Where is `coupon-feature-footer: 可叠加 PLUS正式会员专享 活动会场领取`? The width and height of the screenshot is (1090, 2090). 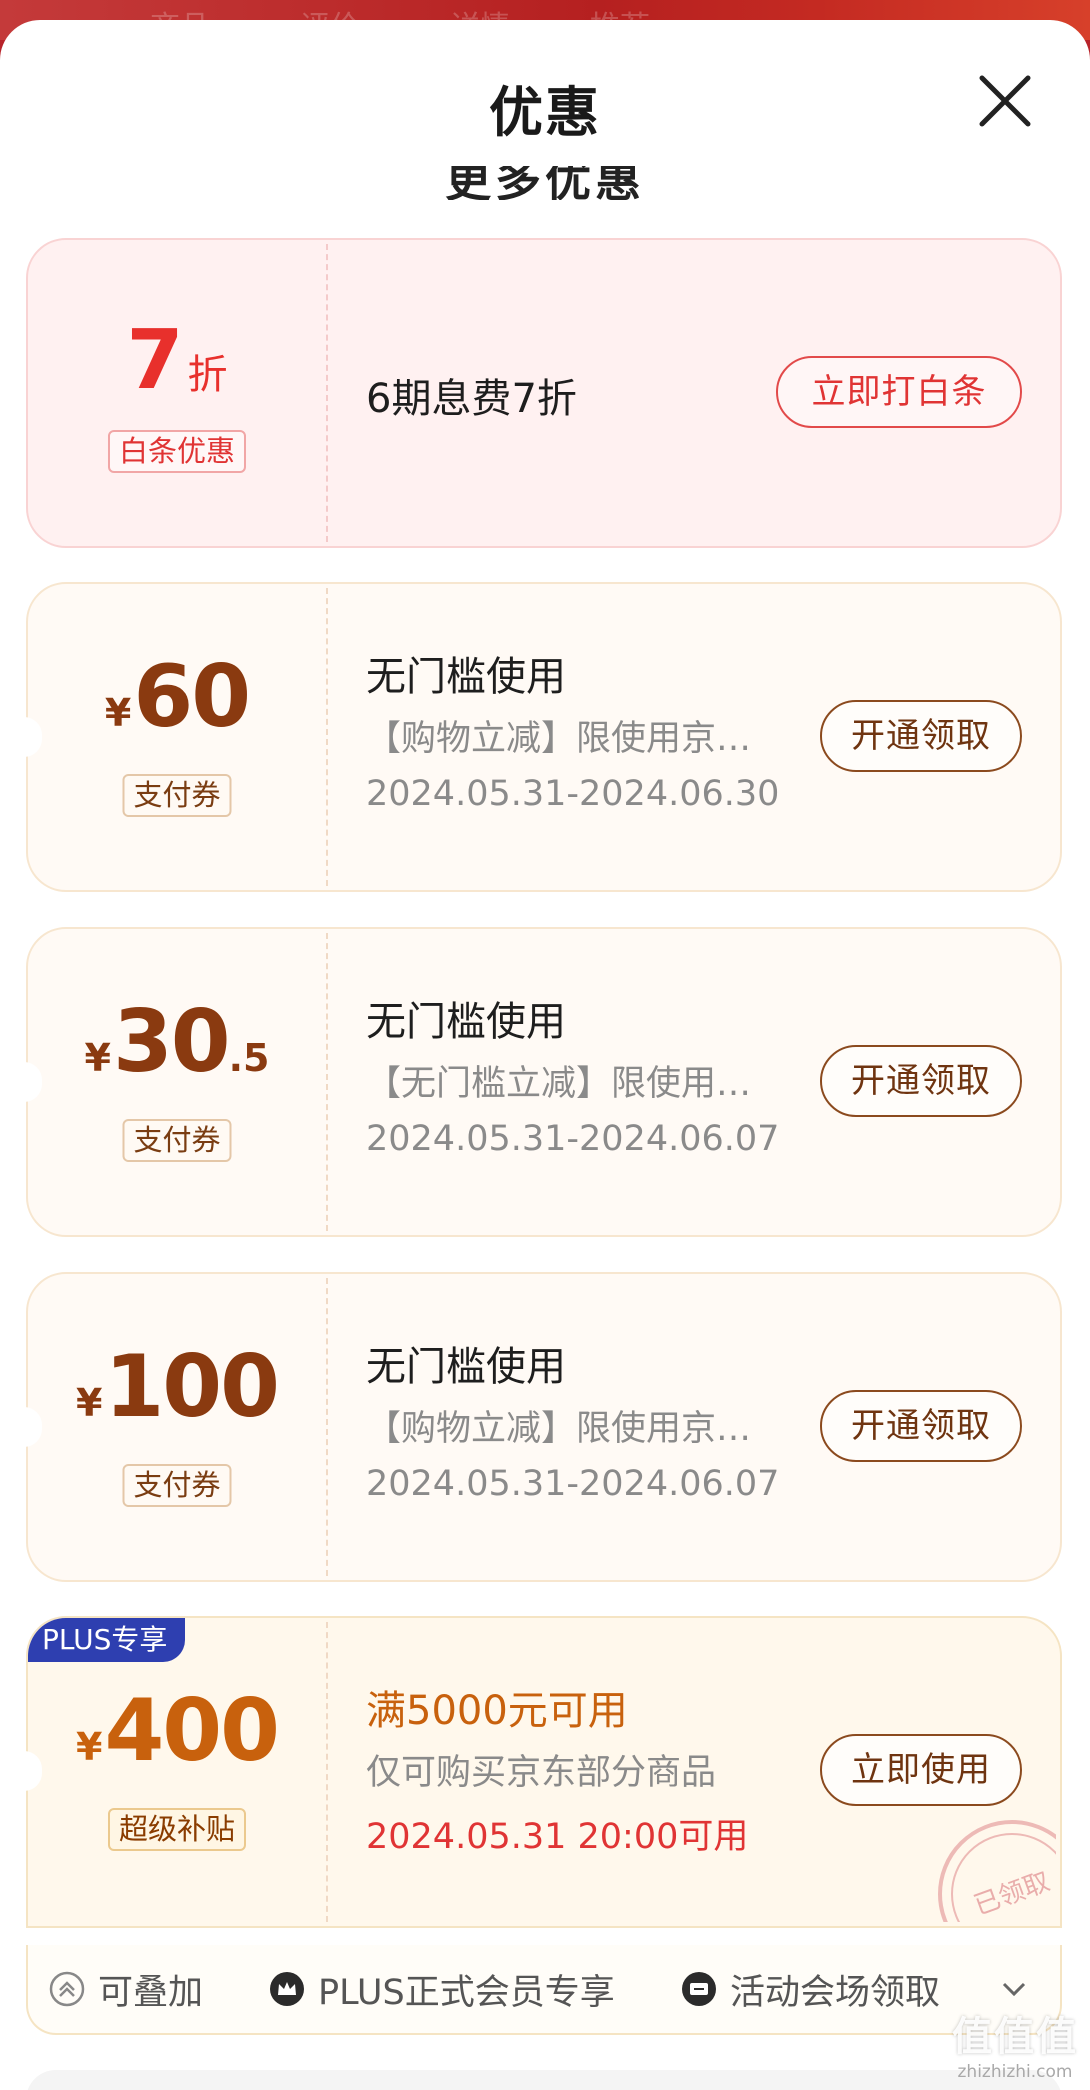 coupon-feature-footer: 可叠加 PLUS正式会员专享 活动会场领取 is located at coordinates (544, 1990).